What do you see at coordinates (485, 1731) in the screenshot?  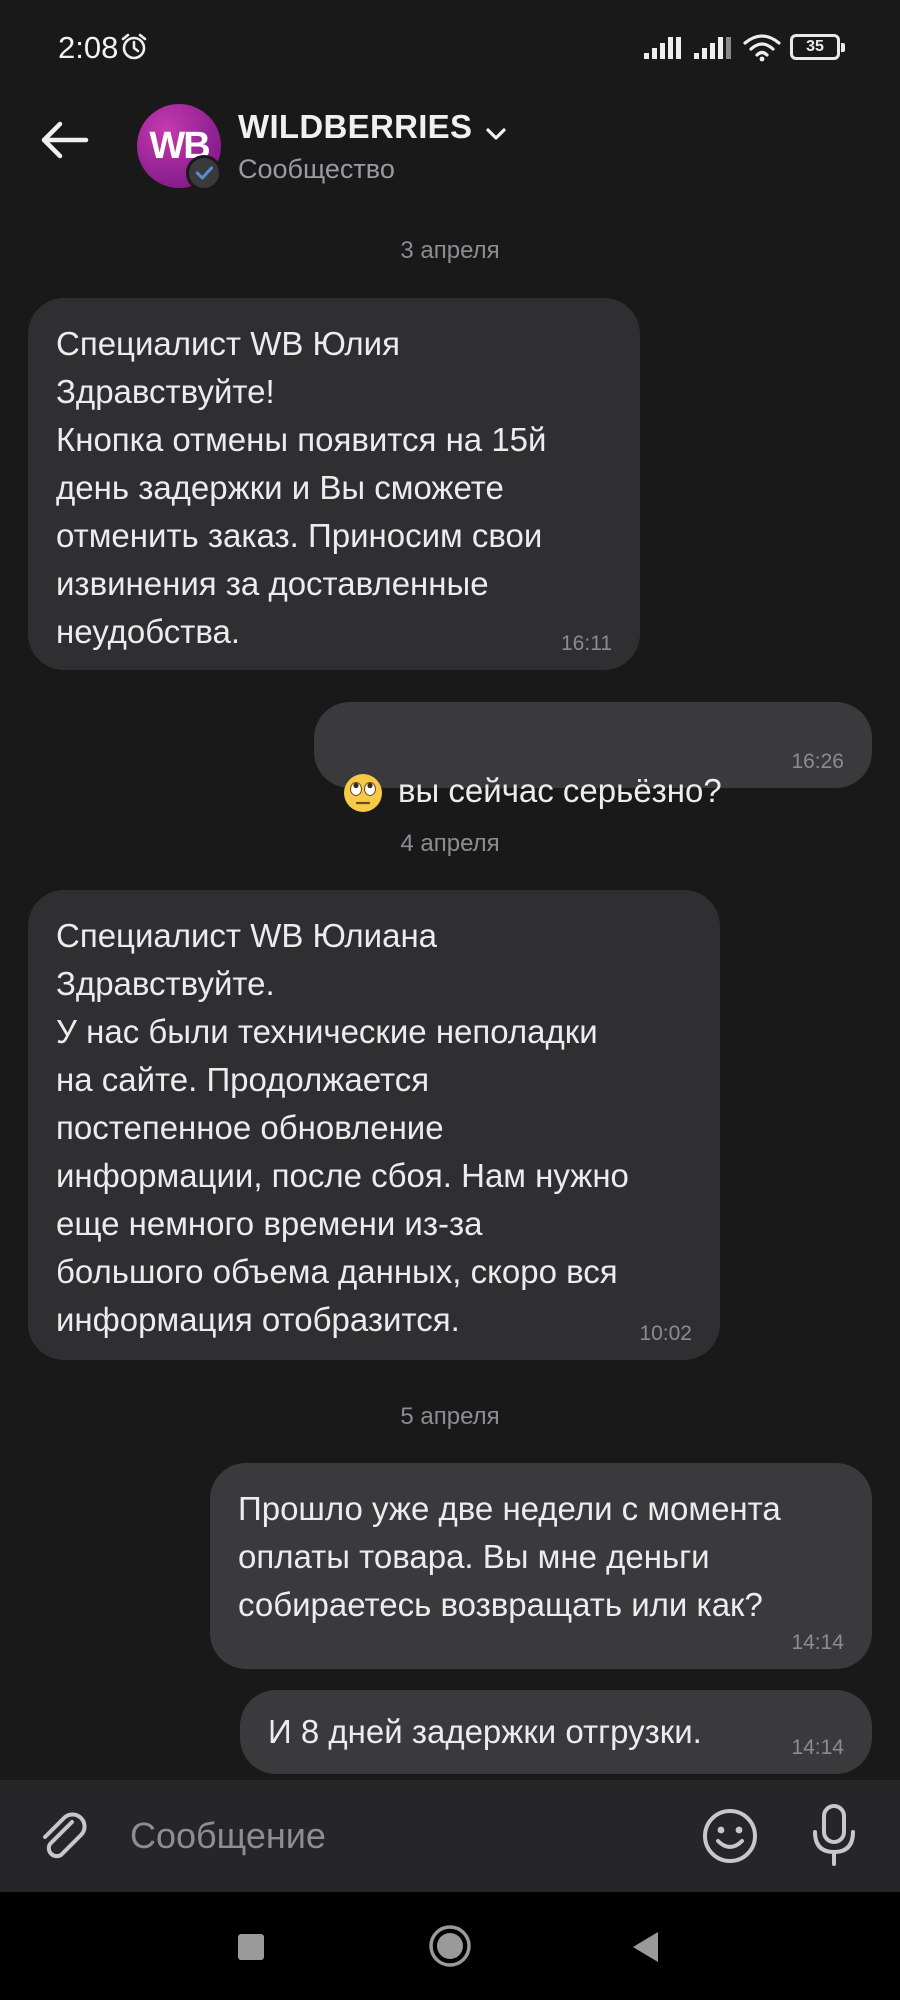 I see `message-text: И 8 дней задержки отгрузки.` at bounding box center [485, 1731].